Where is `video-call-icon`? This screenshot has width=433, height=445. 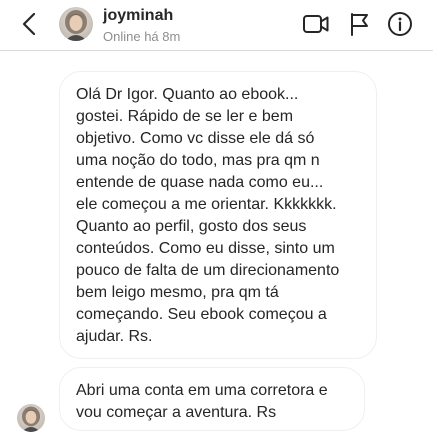 video-call-icon is located at coordinates (316, 24).